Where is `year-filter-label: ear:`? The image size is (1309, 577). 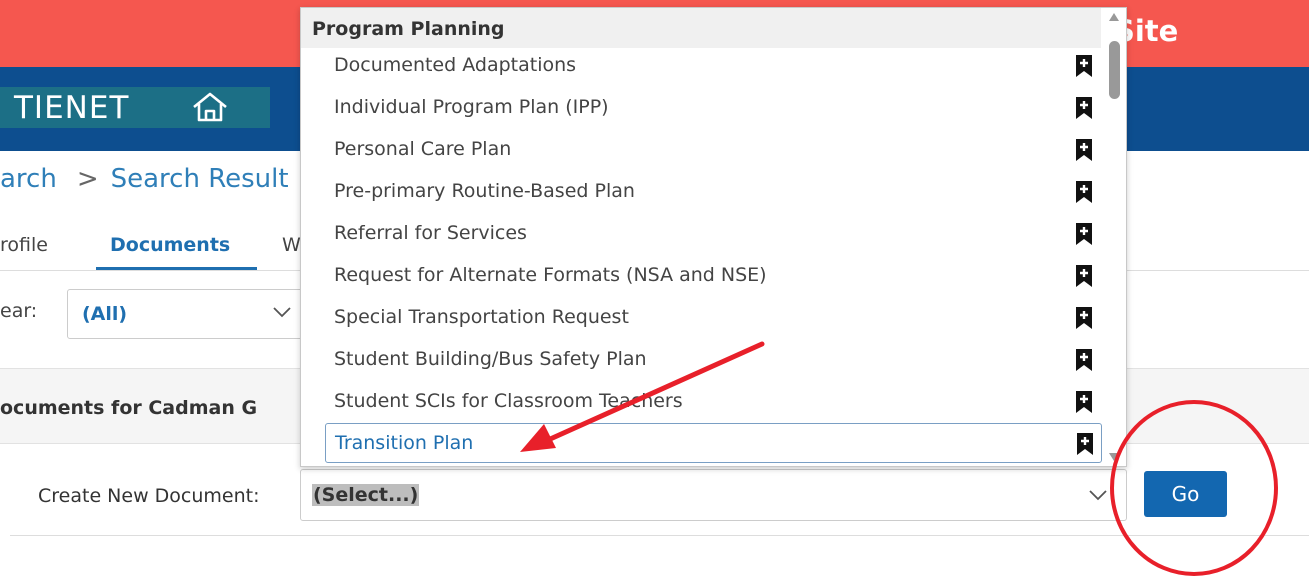
year-filter-label: ear: is located at coordinates (19, 311).